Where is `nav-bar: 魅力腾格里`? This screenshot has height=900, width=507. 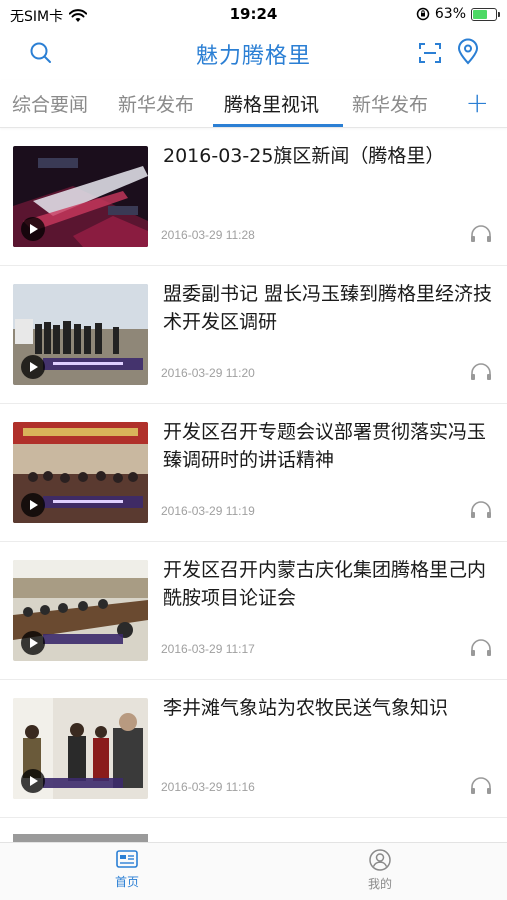 nav-bar: 魅力腾格里 is located at coordinates (253, 53).